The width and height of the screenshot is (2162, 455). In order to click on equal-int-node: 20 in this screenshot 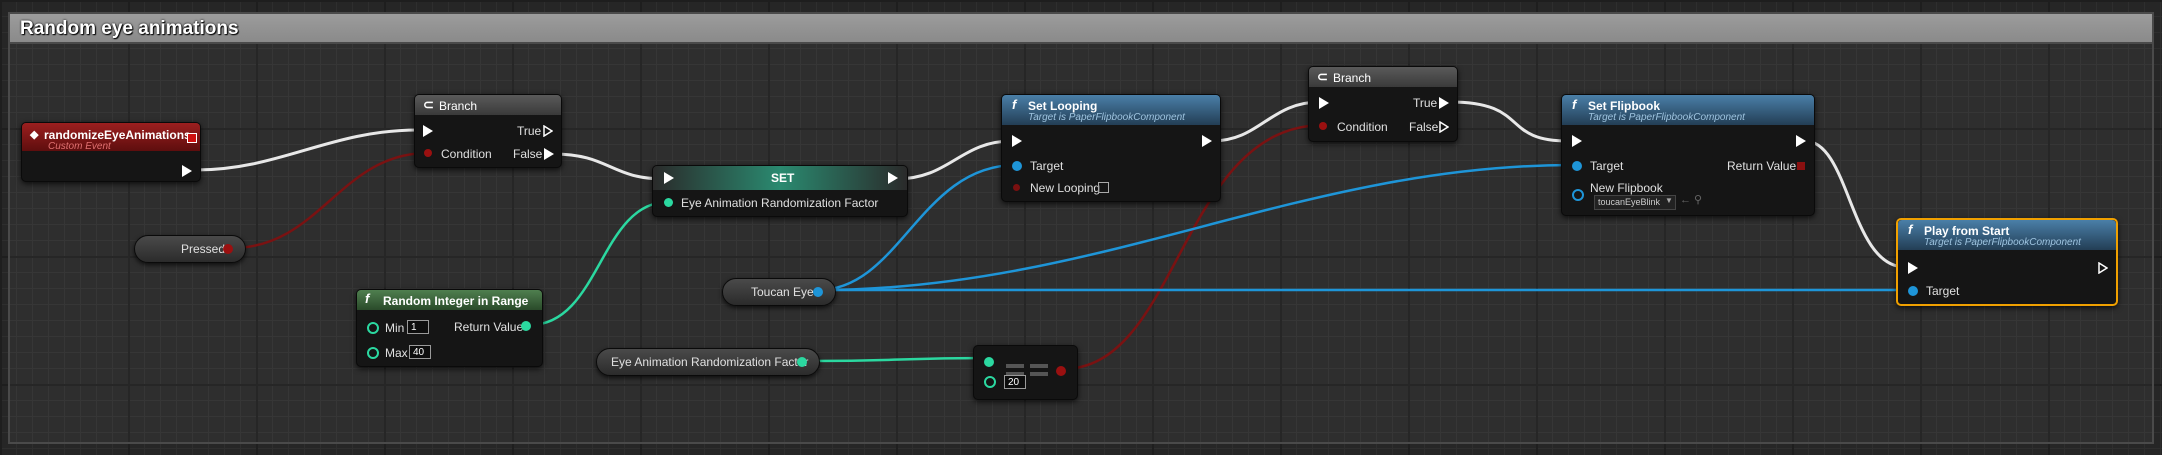, I will do `click(1025, 372)`.